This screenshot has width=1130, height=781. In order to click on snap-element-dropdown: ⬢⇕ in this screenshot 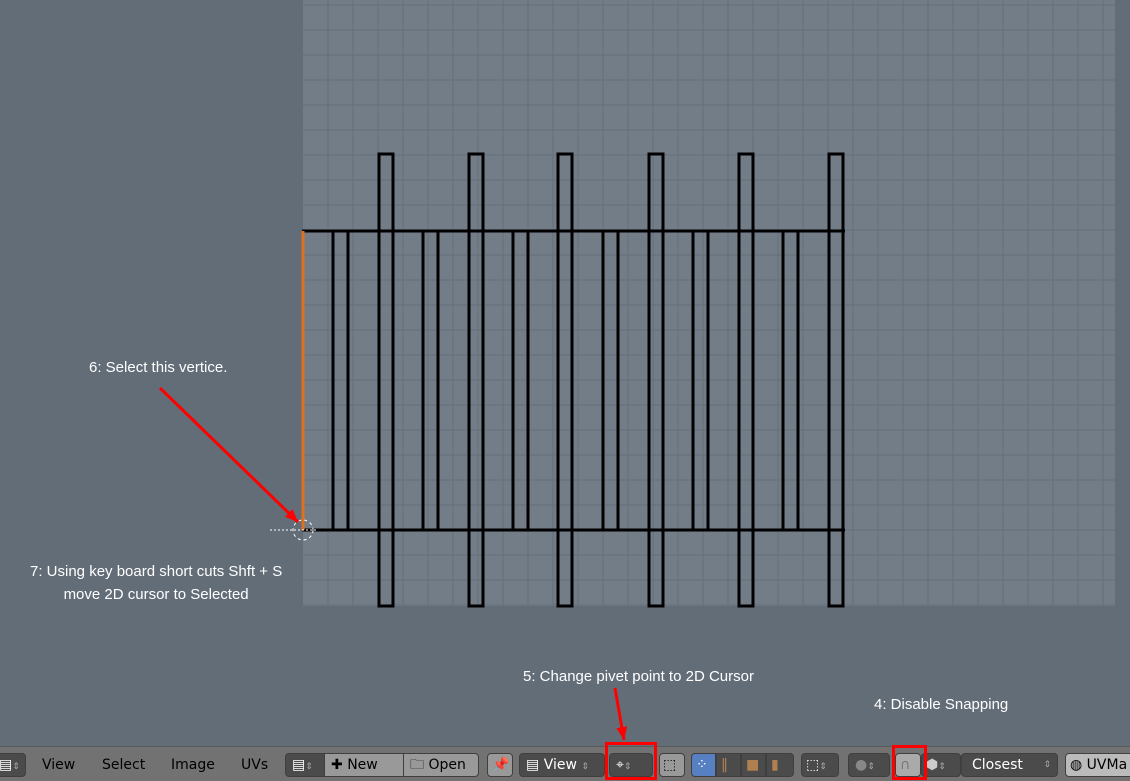, I will do `click(941, 765)`.